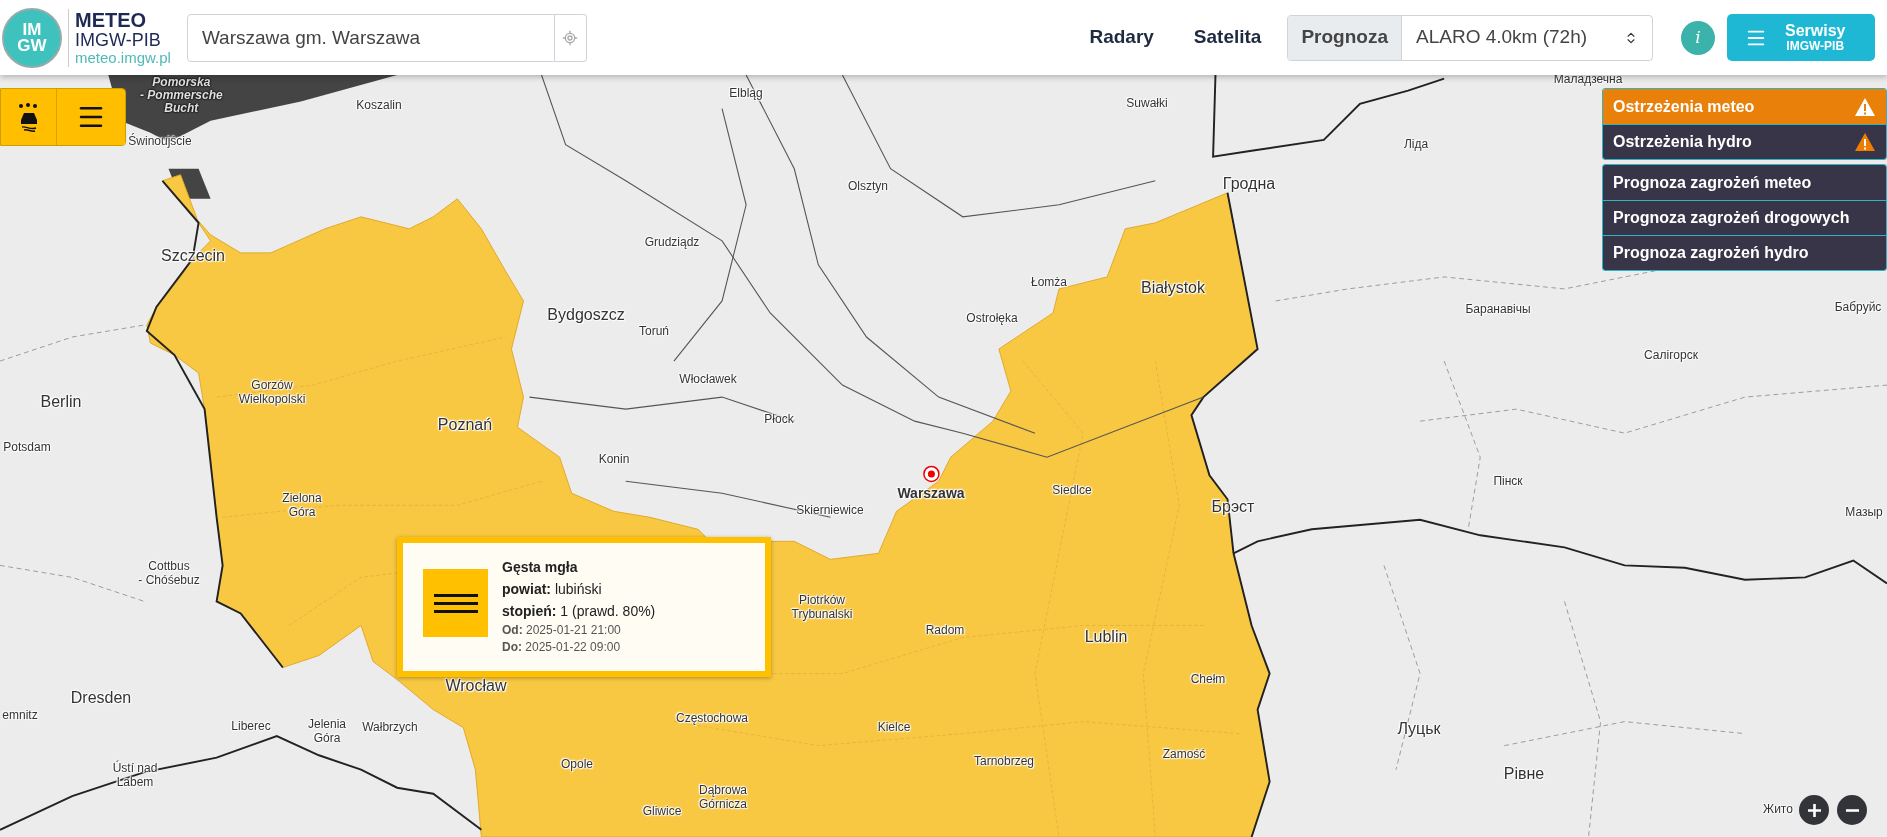  What do you see at coordinates (662, 812) in the screenshot?
I see `place-label: Gliwice` at bounding box center [662, 812].